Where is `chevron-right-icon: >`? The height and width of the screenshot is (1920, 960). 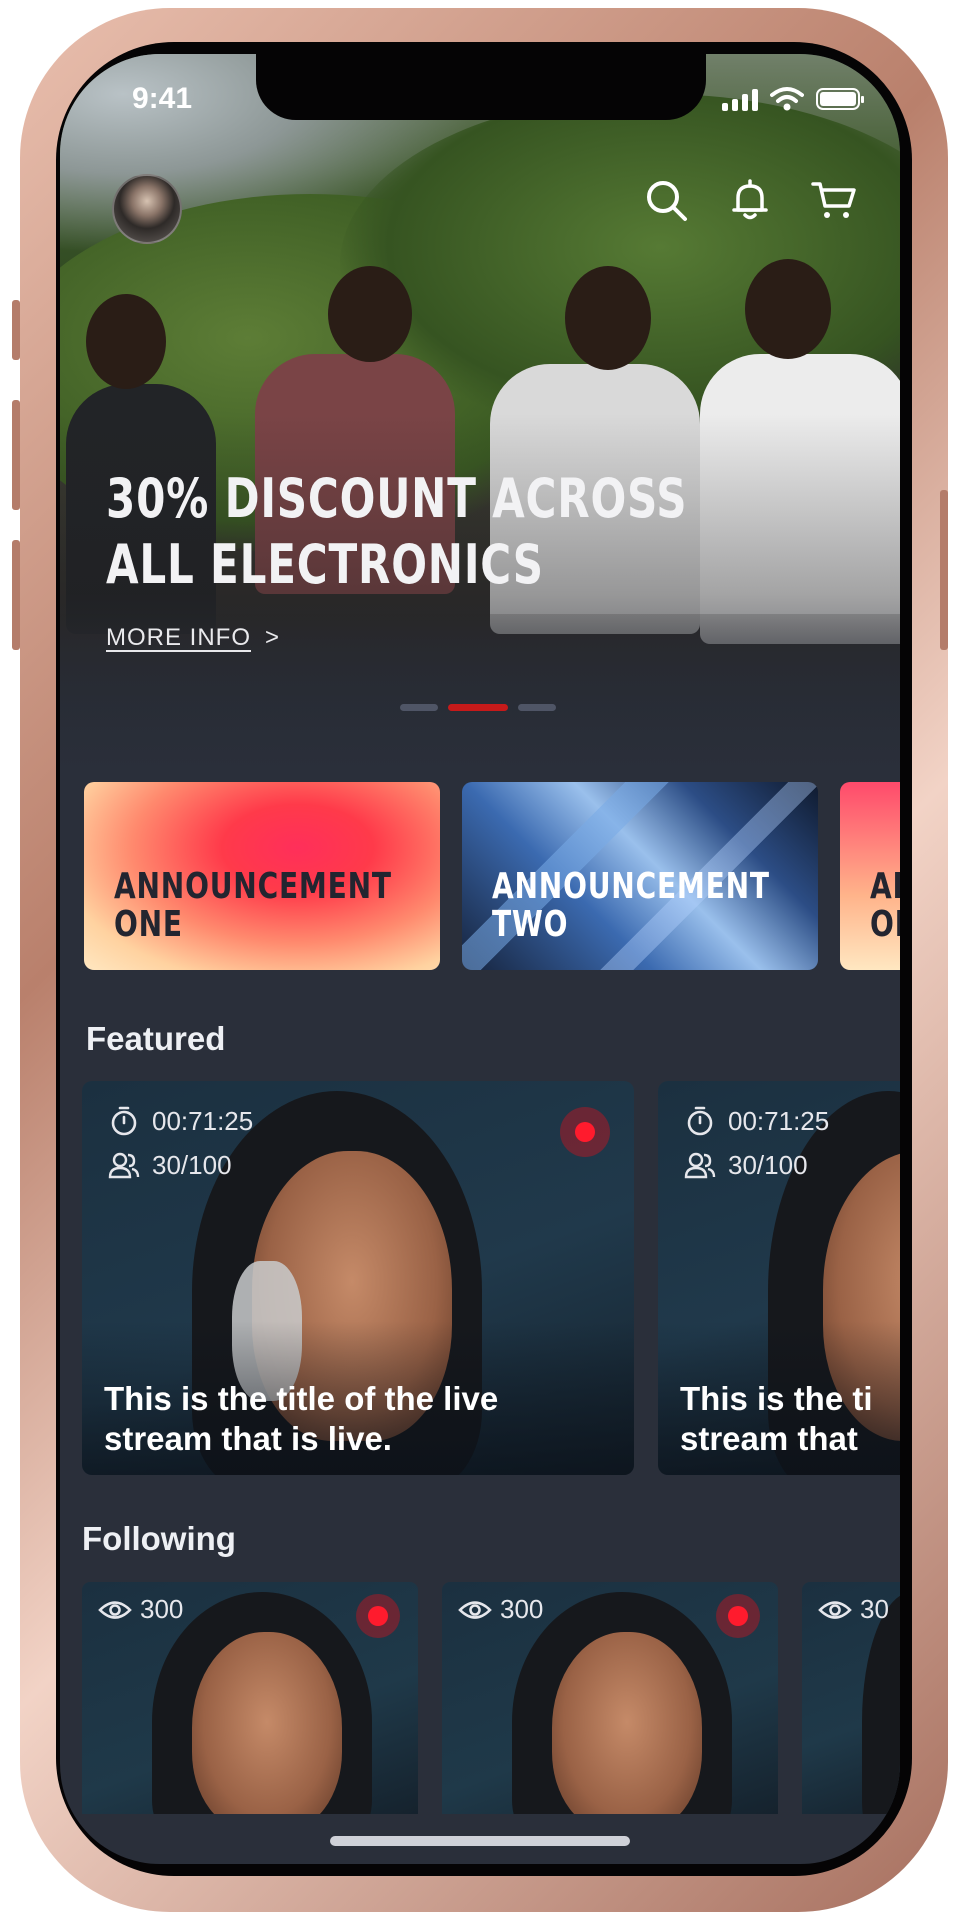
chevron-right-icon: > is located at coordinates (273, 637).